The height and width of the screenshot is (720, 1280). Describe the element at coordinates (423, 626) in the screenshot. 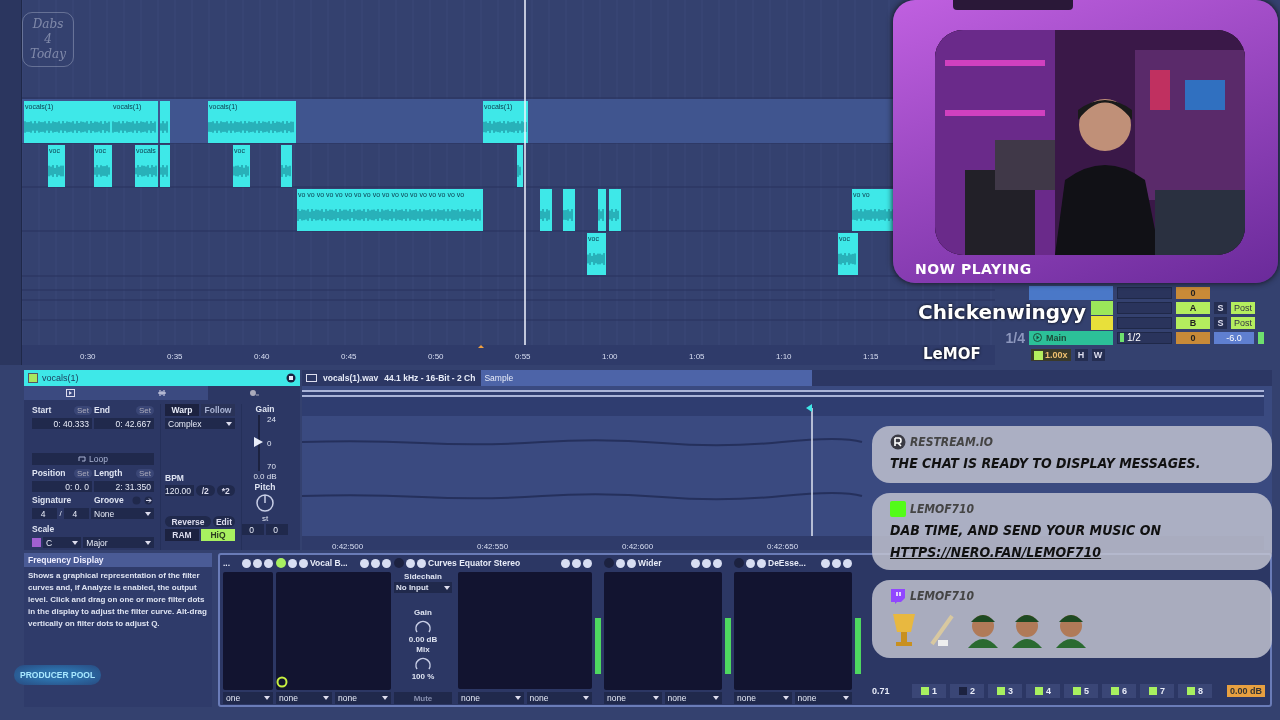

I see `gain-knob` at that location.